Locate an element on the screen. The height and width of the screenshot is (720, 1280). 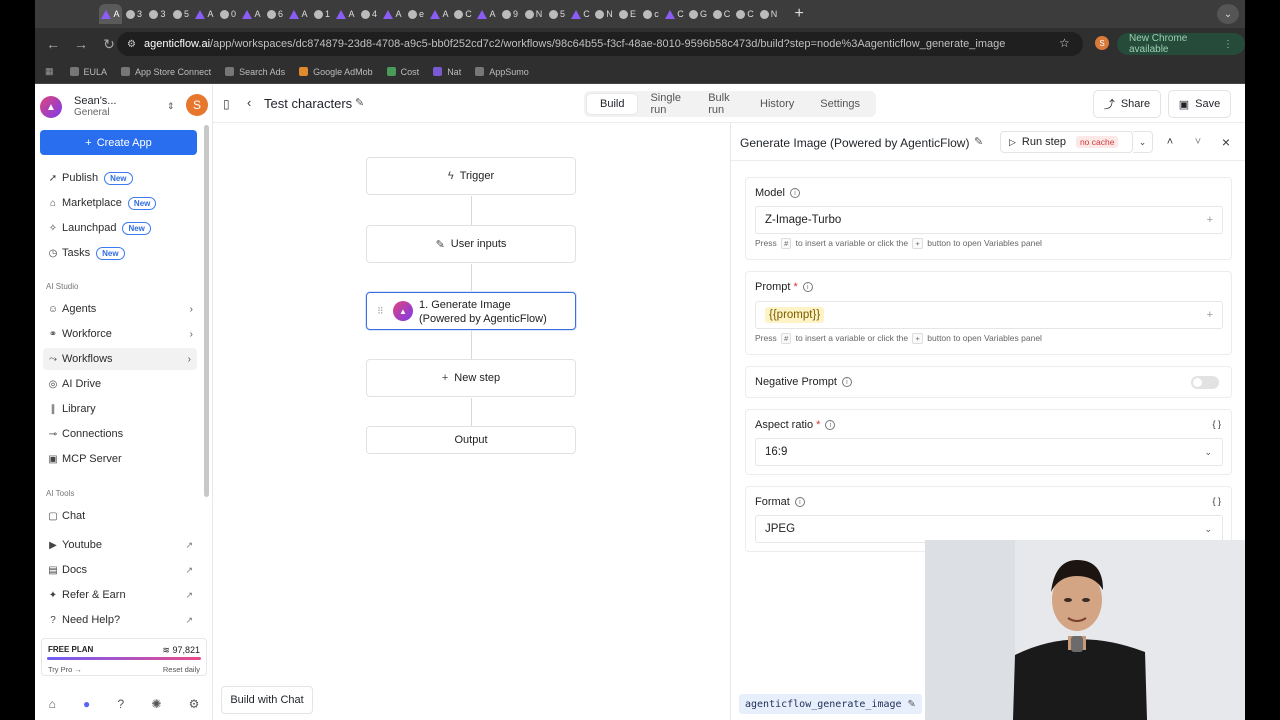
sidebar-link-need-help: ? Need Help? ↗ is located at coordinates (123, 620).